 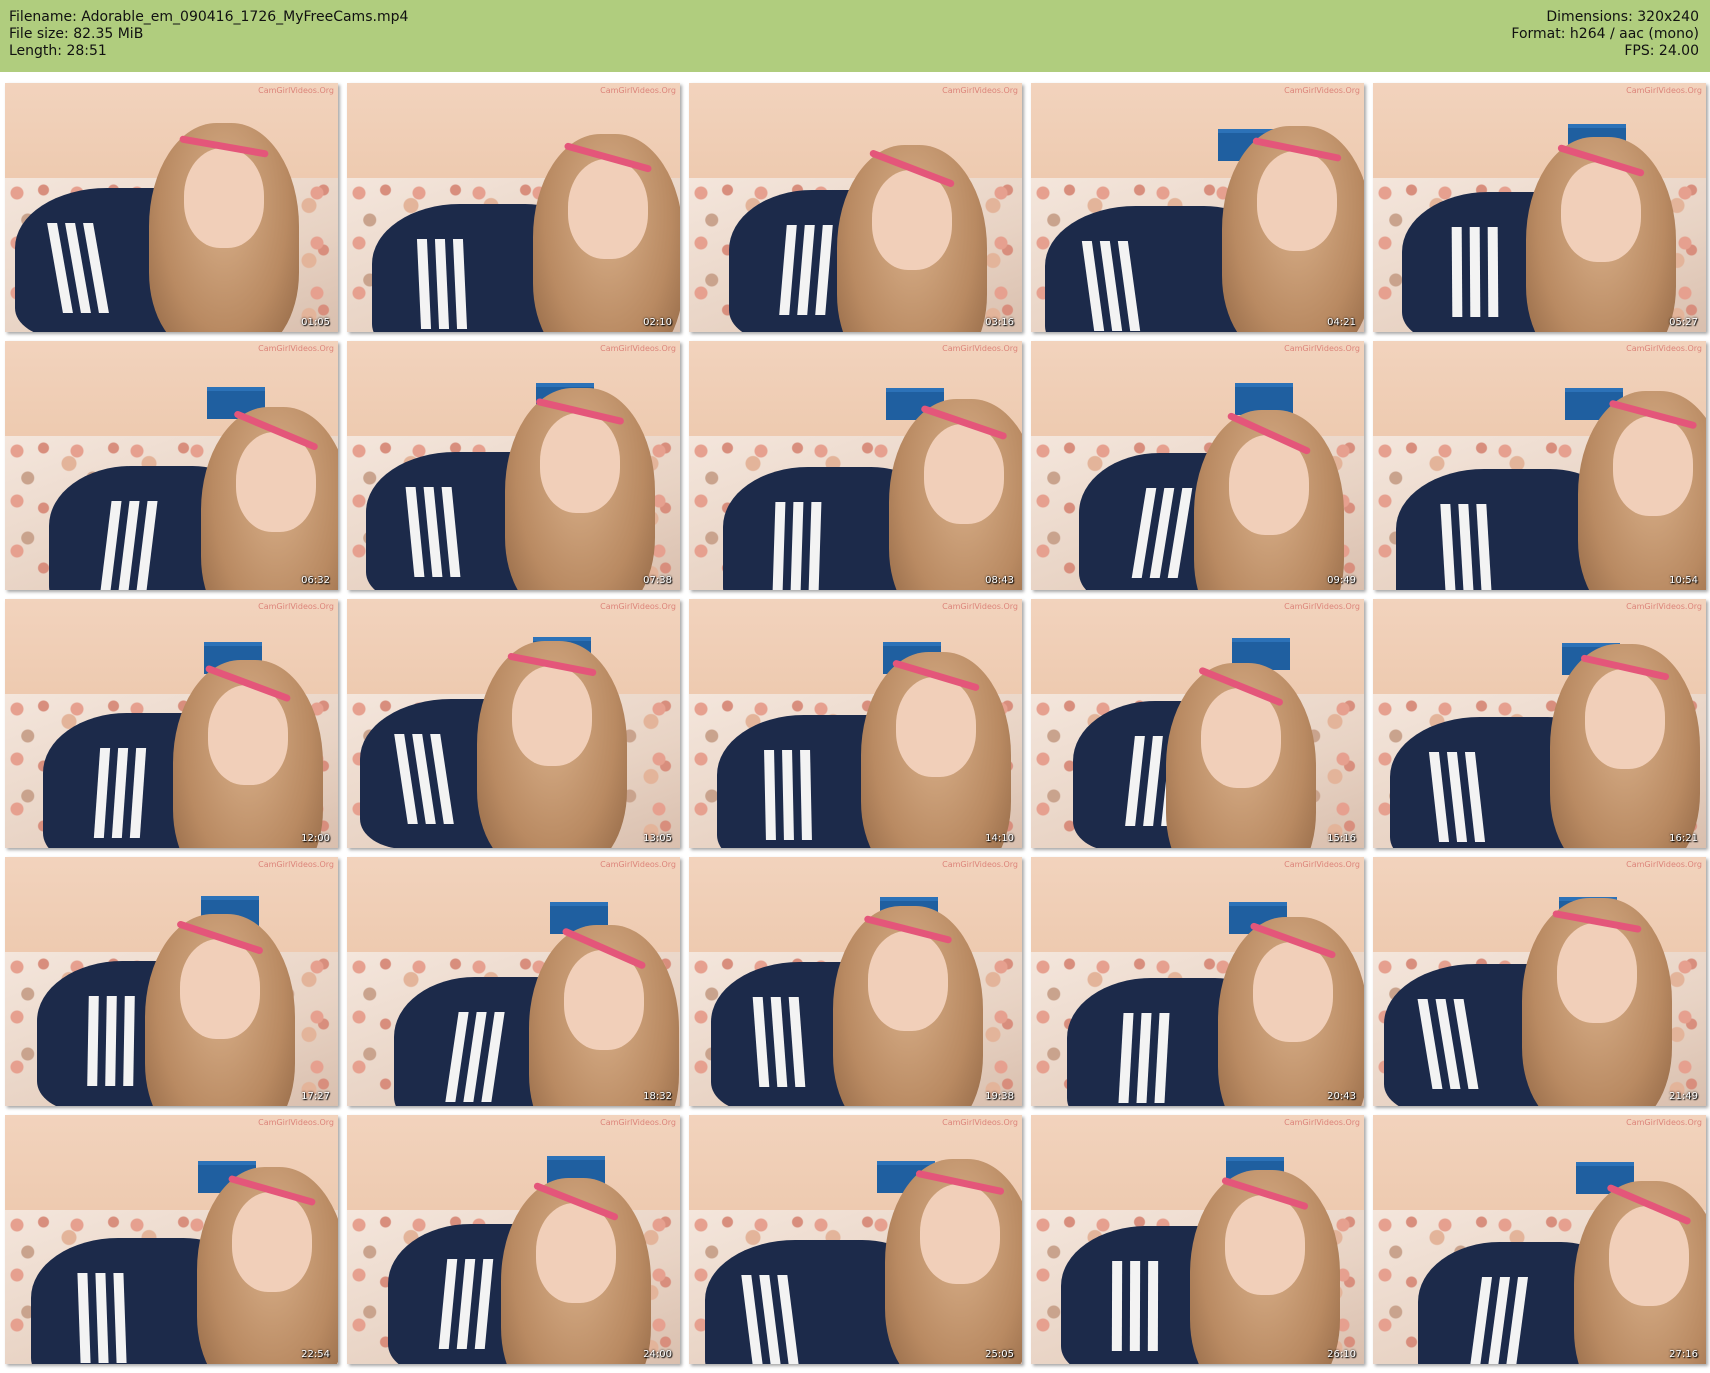 I want to click on video-thumbnail: CamGirlVideos.Org 04:21, so click(x=1197, y=207).